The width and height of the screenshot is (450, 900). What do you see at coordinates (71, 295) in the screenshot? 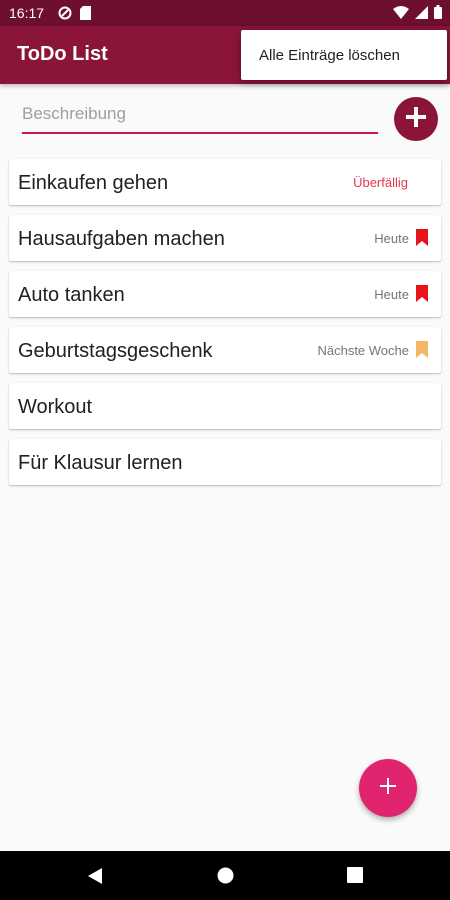
I see `task-title: Auto tanken` at bounding box center [71, 295].